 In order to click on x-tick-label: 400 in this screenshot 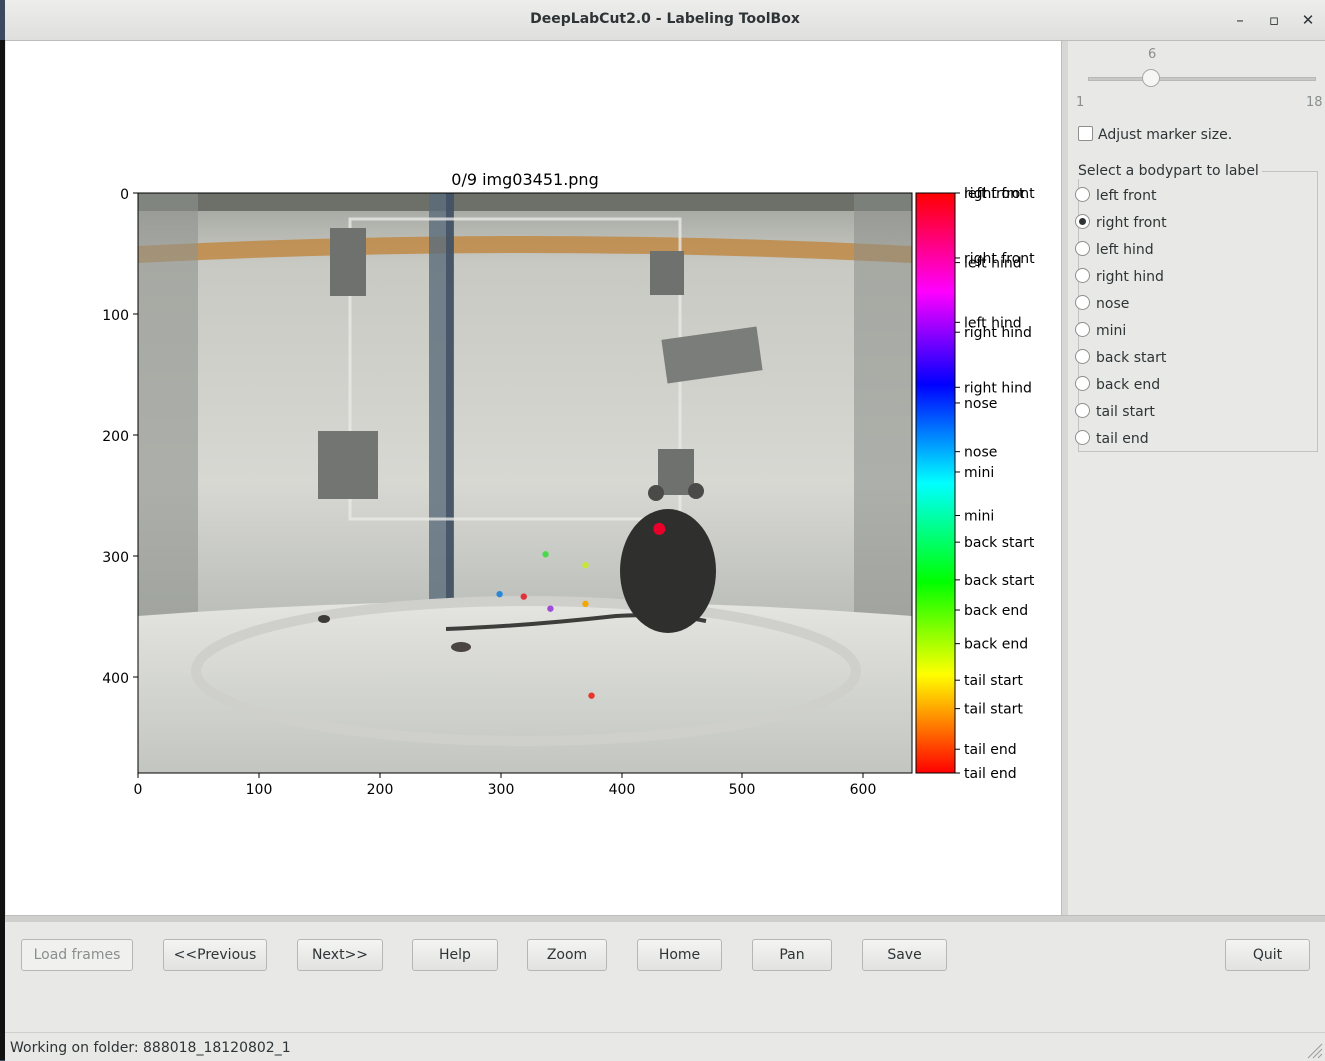, I will do `click(622, 790)`.